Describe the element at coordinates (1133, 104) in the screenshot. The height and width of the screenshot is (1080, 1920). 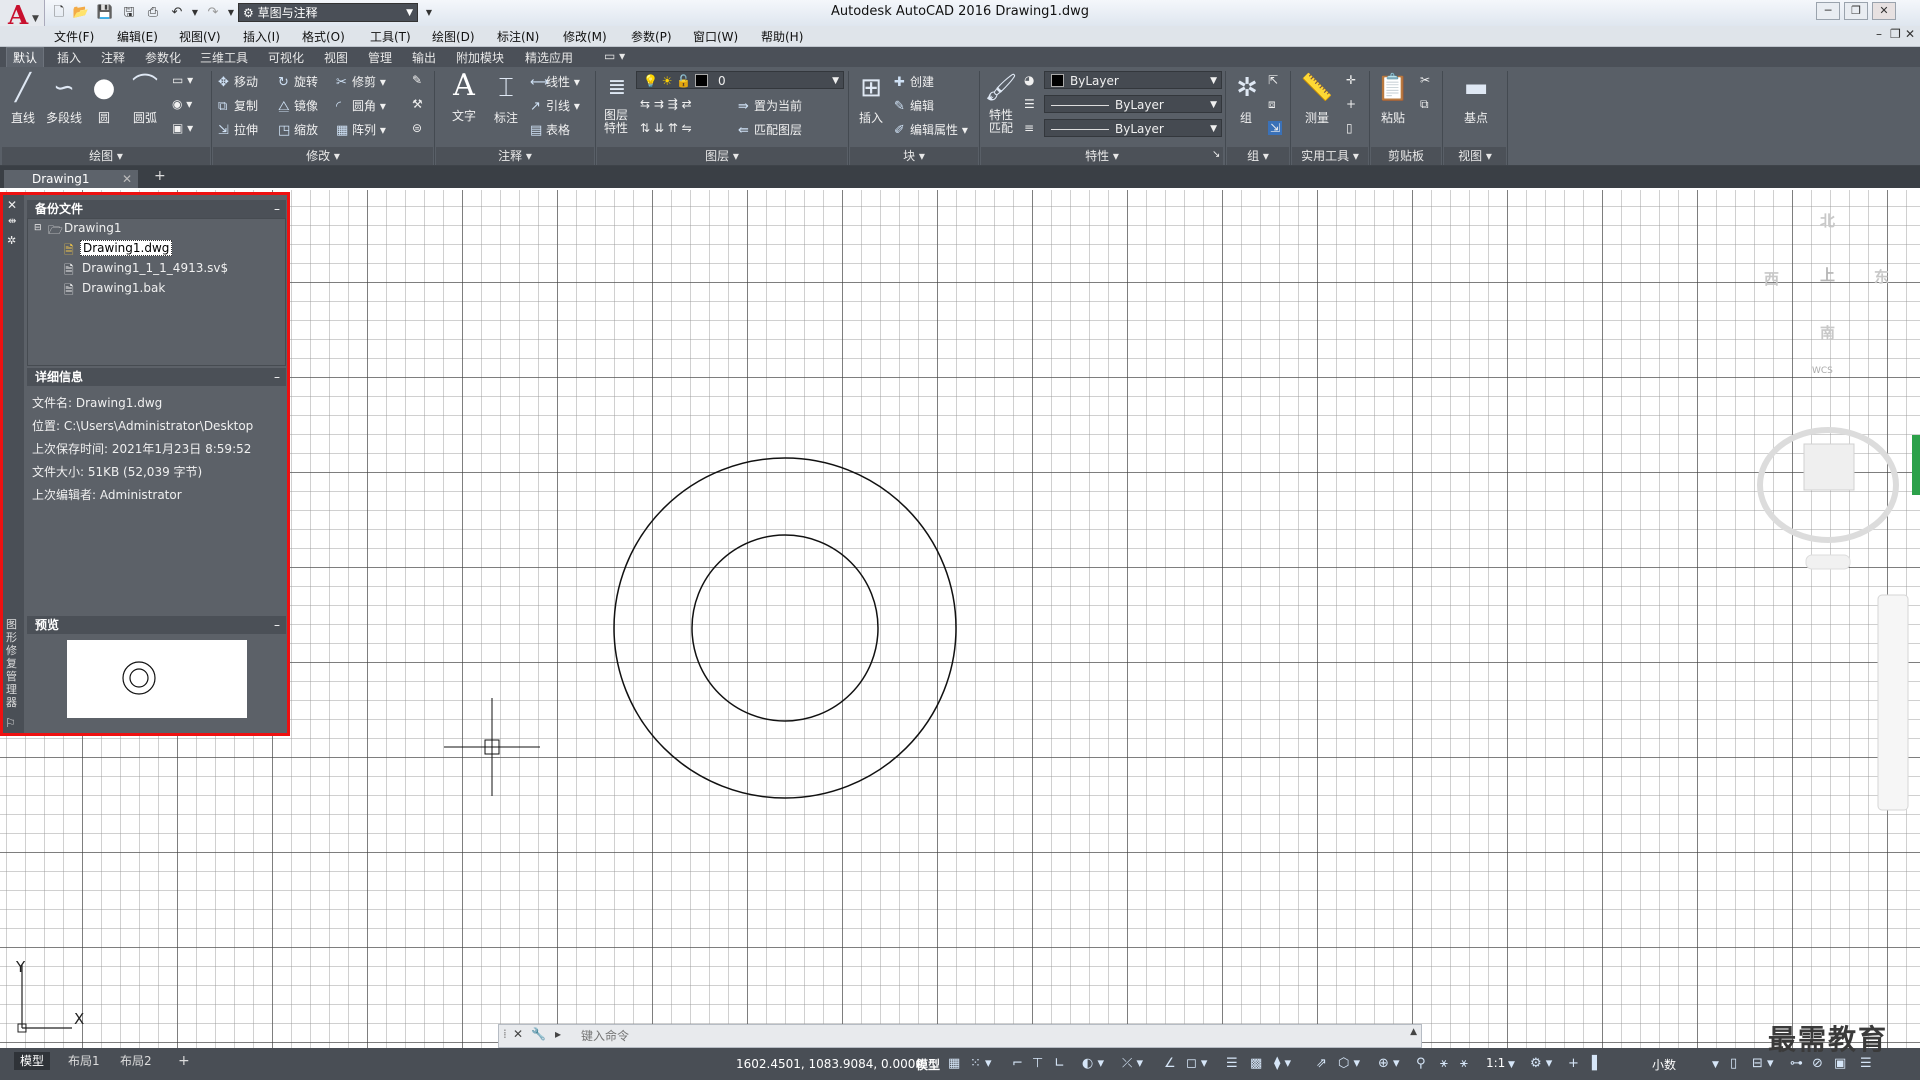
I see `linetype-dropdown: ByLayer ▼` at that location.